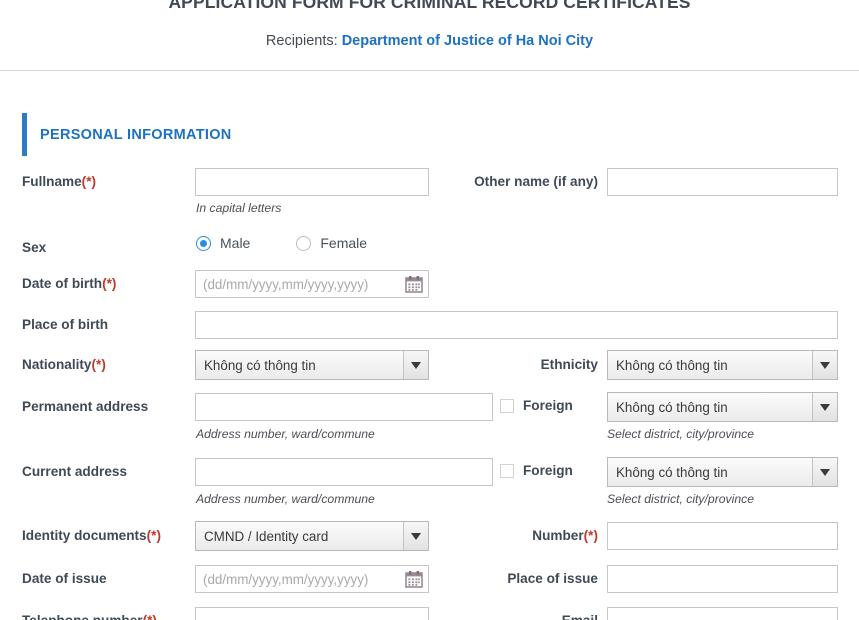 Image resolution: width=859 pixels, height=620 pixels. I want to click on current-address-input, so click(344, 472).